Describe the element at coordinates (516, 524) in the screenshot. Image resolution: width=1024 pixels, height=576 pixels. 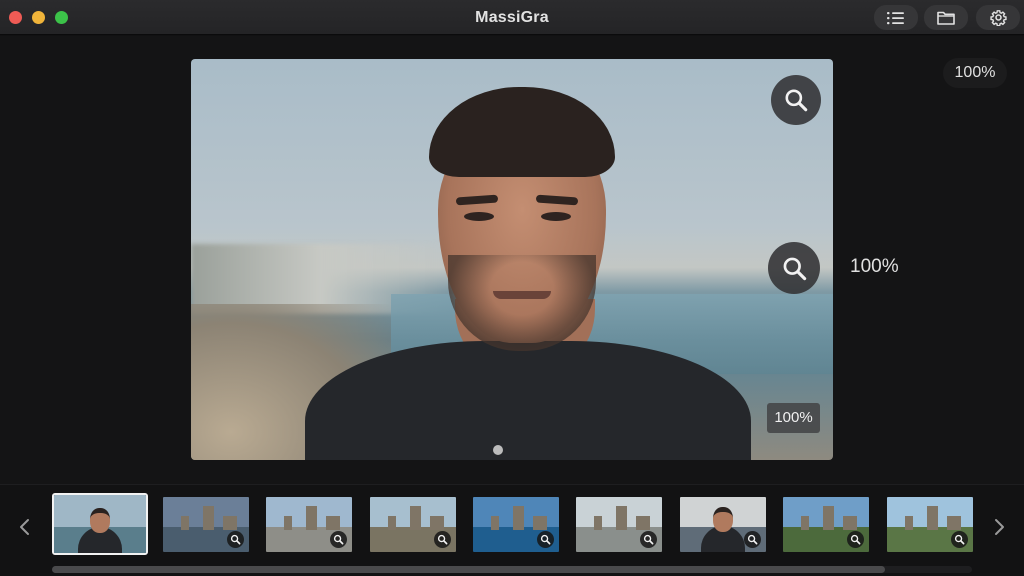
I see `thumbnail-pool-palace` at that location.